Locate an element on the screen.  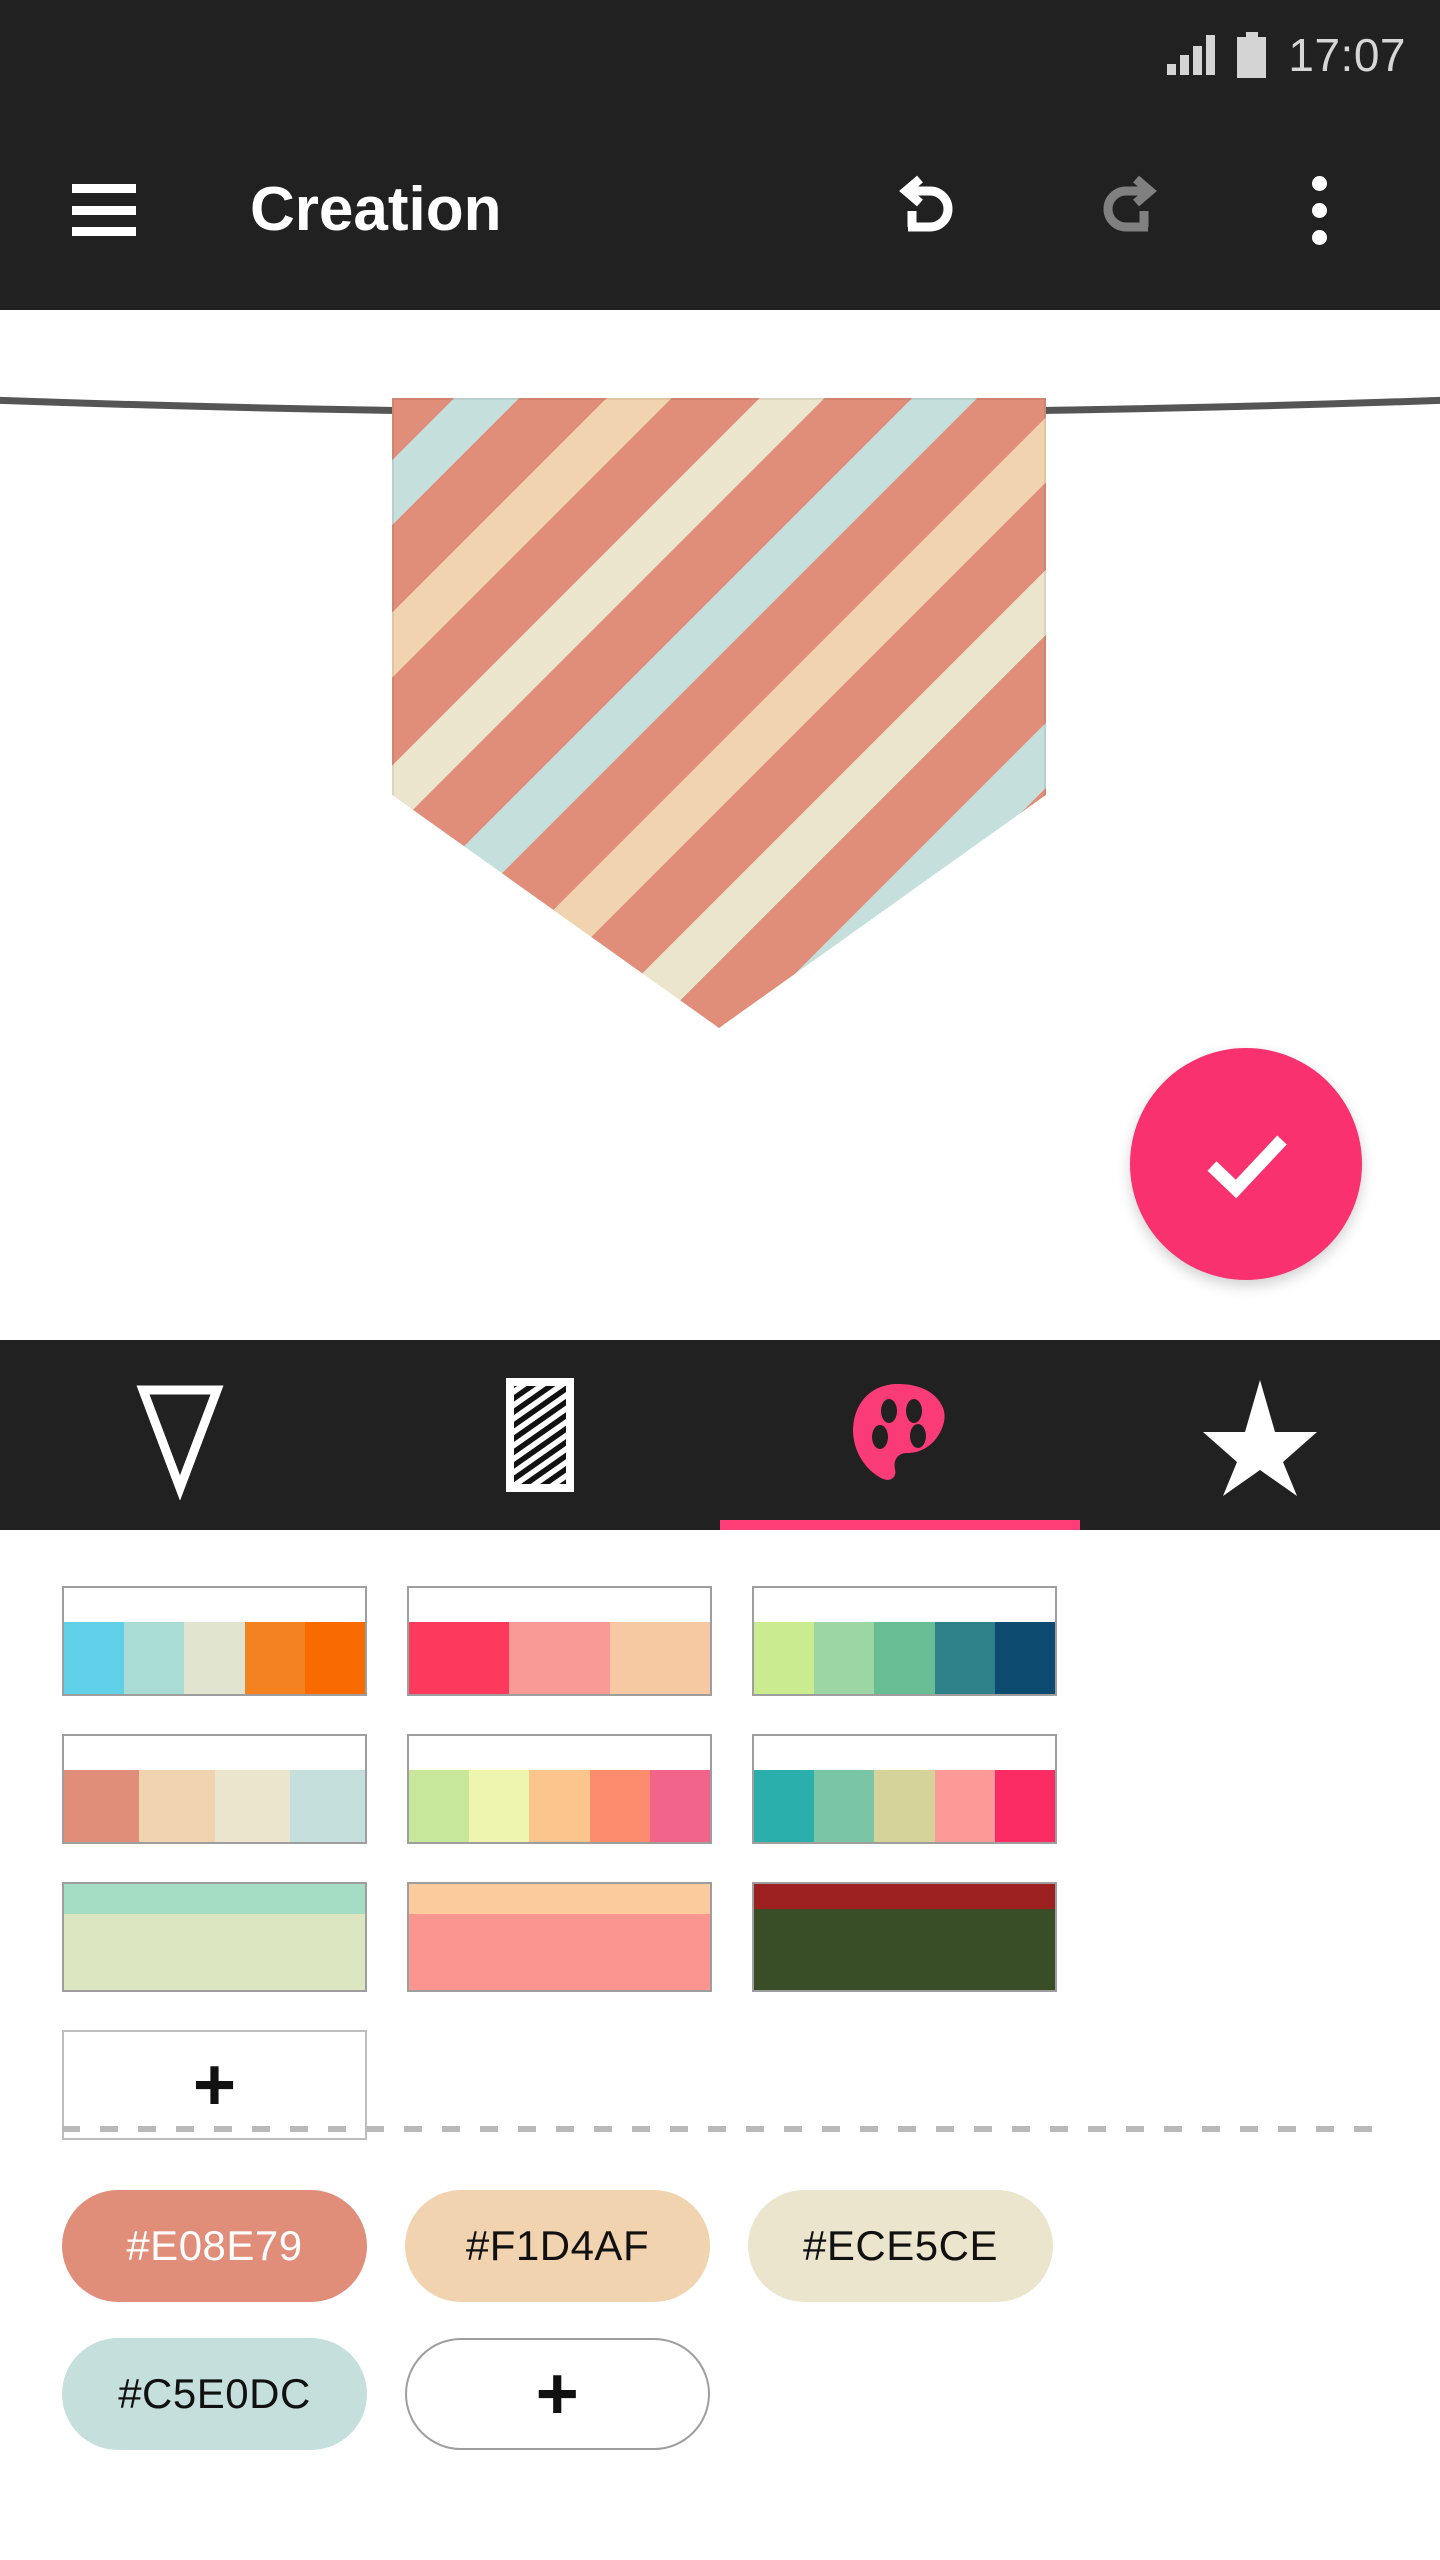
app-bar-actions is located at coordinates (1125, 210).